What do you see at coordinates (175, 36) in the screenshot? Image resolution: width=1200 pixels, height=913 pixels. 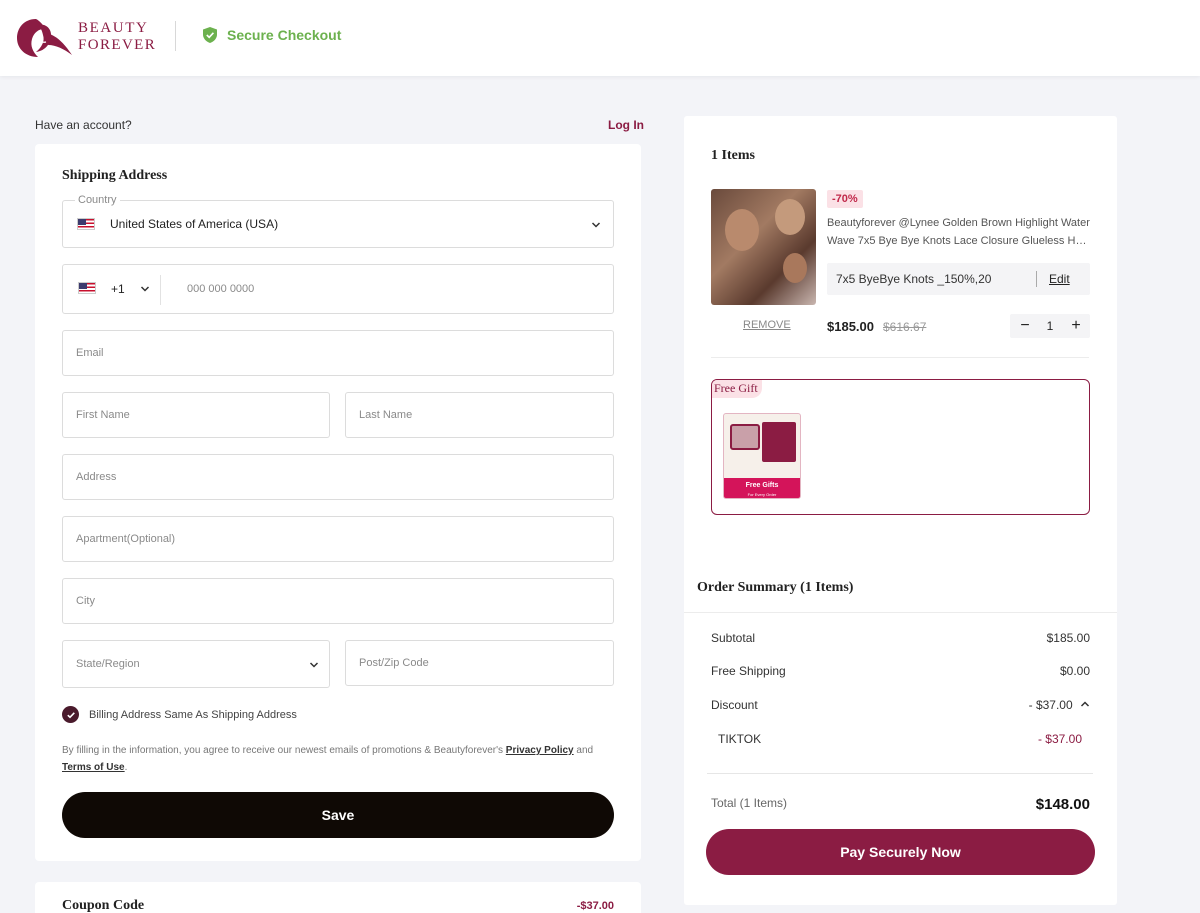 I see `header-divider` at bounding box center [175, 36].